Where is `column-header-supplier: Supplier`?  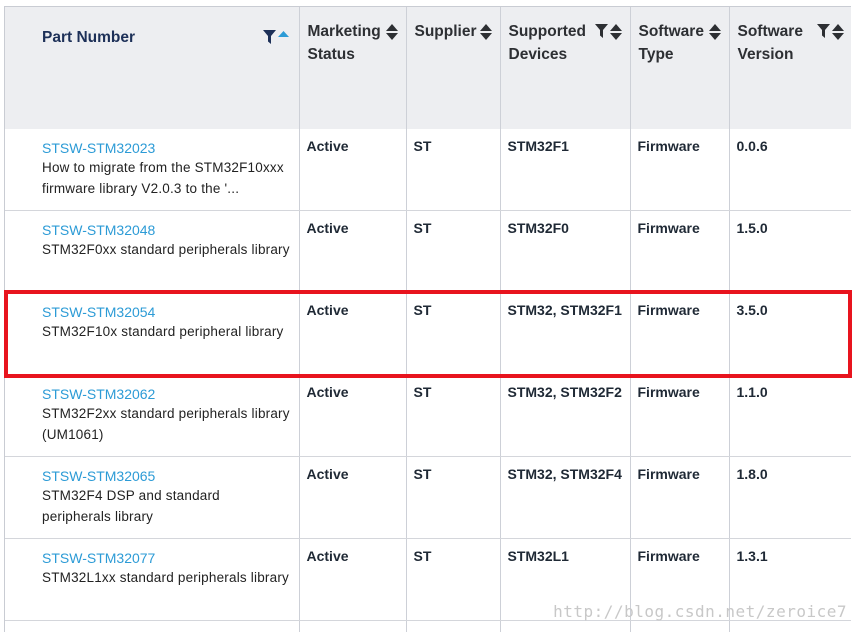 column-header-supplier: Supplier is located at coordinates (453, 68).